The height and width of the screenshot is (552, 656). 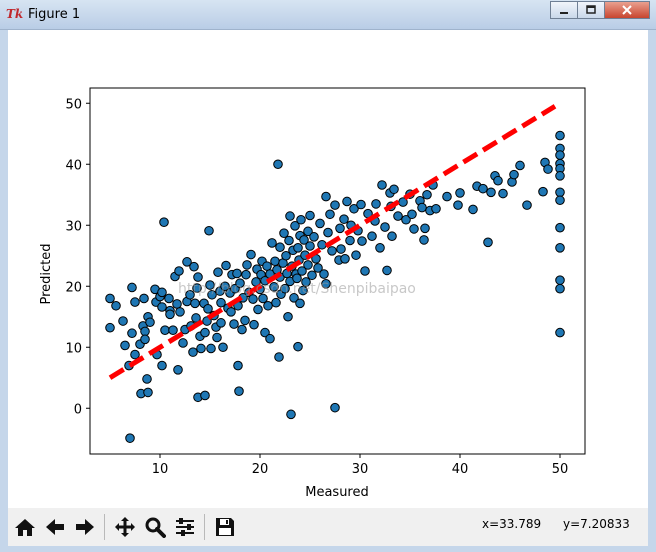 I want to click on y-tick-label: 50, so click(x=73, y=104).